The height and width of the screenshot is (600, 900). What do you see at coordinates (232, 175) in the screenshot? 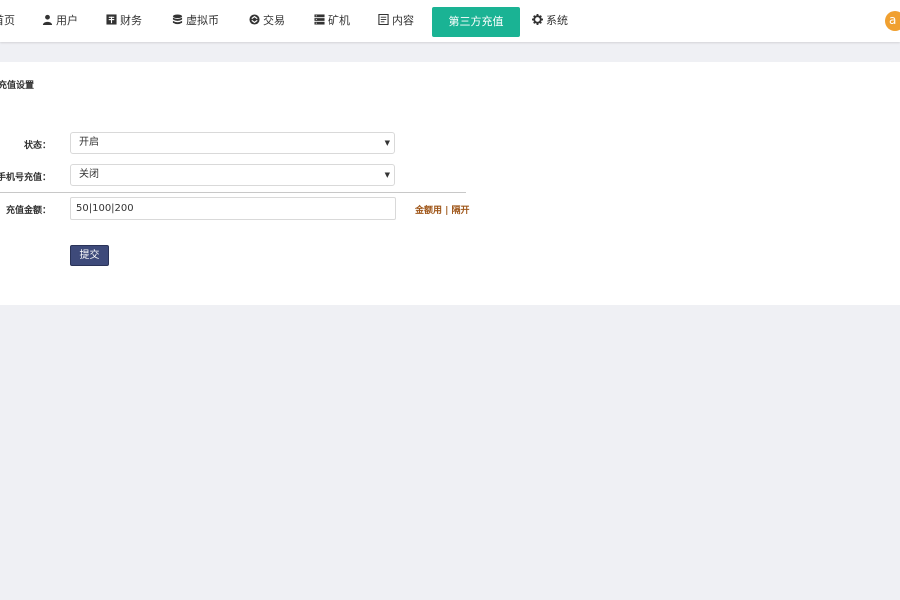
I see `phone-recharge-select: 关闭 ▼` at bounding box center [232, 175].